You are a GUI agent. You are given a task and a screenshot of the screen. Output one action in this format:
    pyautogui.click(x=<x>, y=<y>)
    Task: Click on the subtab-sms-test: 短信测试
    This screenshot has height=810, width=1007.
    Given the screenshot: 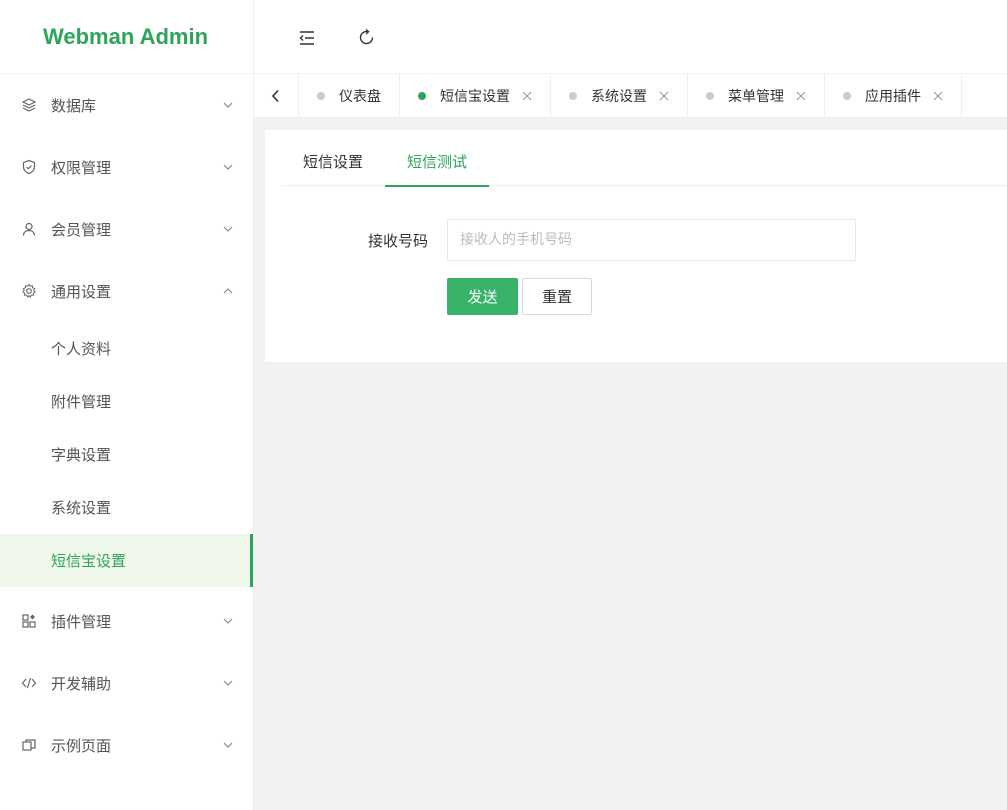 What is the action you would take?
    pyautogui.click(x=437, y=158)
    